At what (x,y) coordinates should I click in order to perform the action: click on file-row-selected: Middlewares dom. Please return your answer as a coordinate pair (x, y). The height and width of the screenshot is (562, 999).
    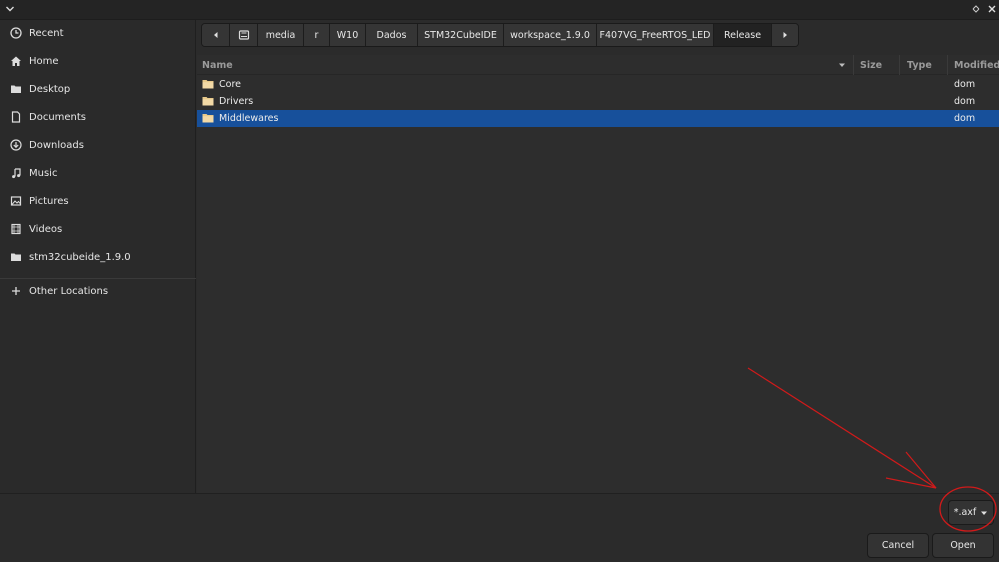
    Looking at the image, I should click on (598, 118).